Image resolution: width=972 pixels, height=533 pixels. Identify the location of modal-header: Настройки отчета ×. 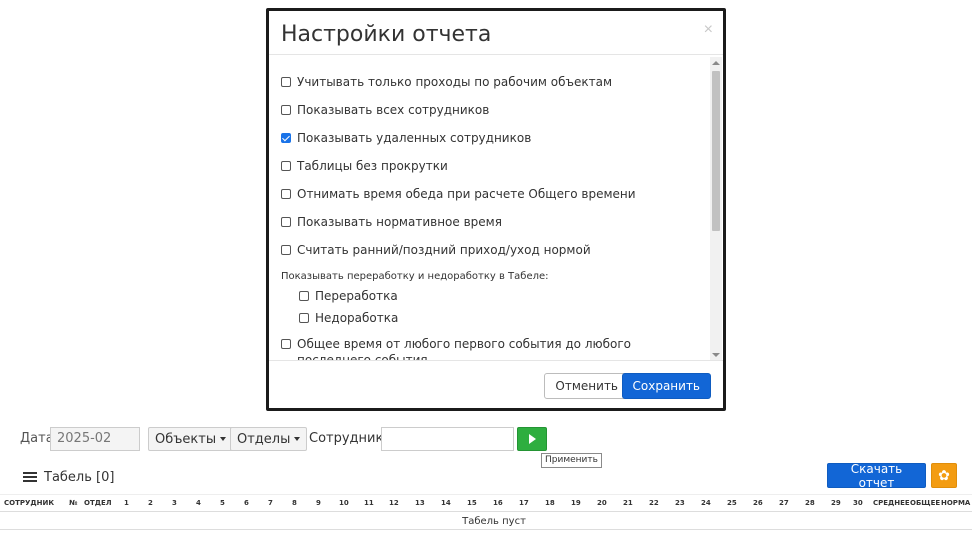
(496, 33).